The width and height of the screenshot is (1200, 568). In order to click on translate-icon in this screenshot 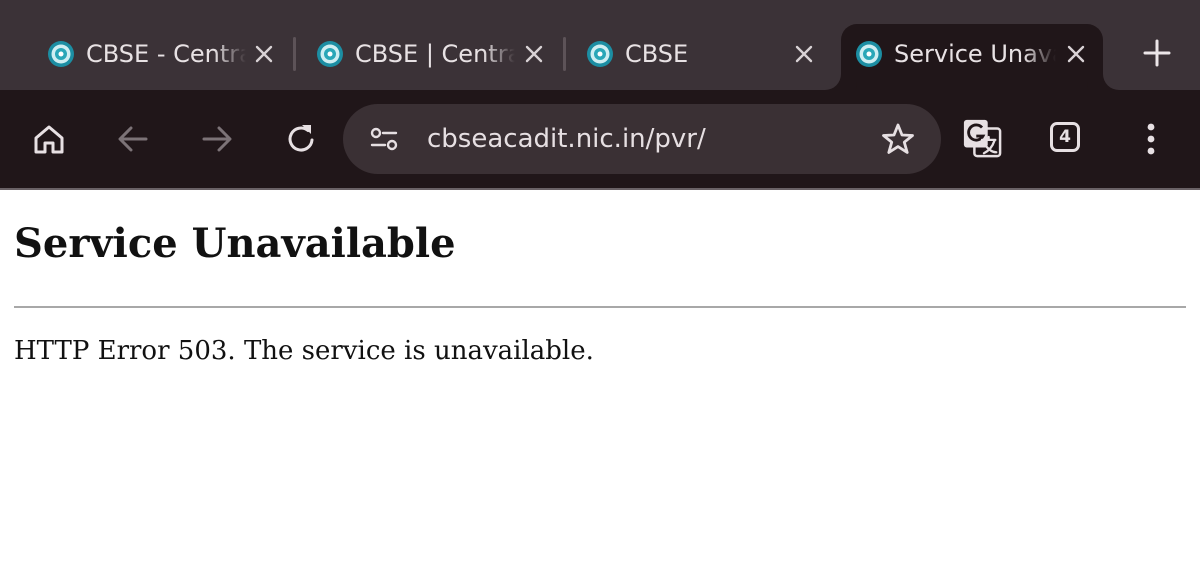, I will do `click(982, 138)`.